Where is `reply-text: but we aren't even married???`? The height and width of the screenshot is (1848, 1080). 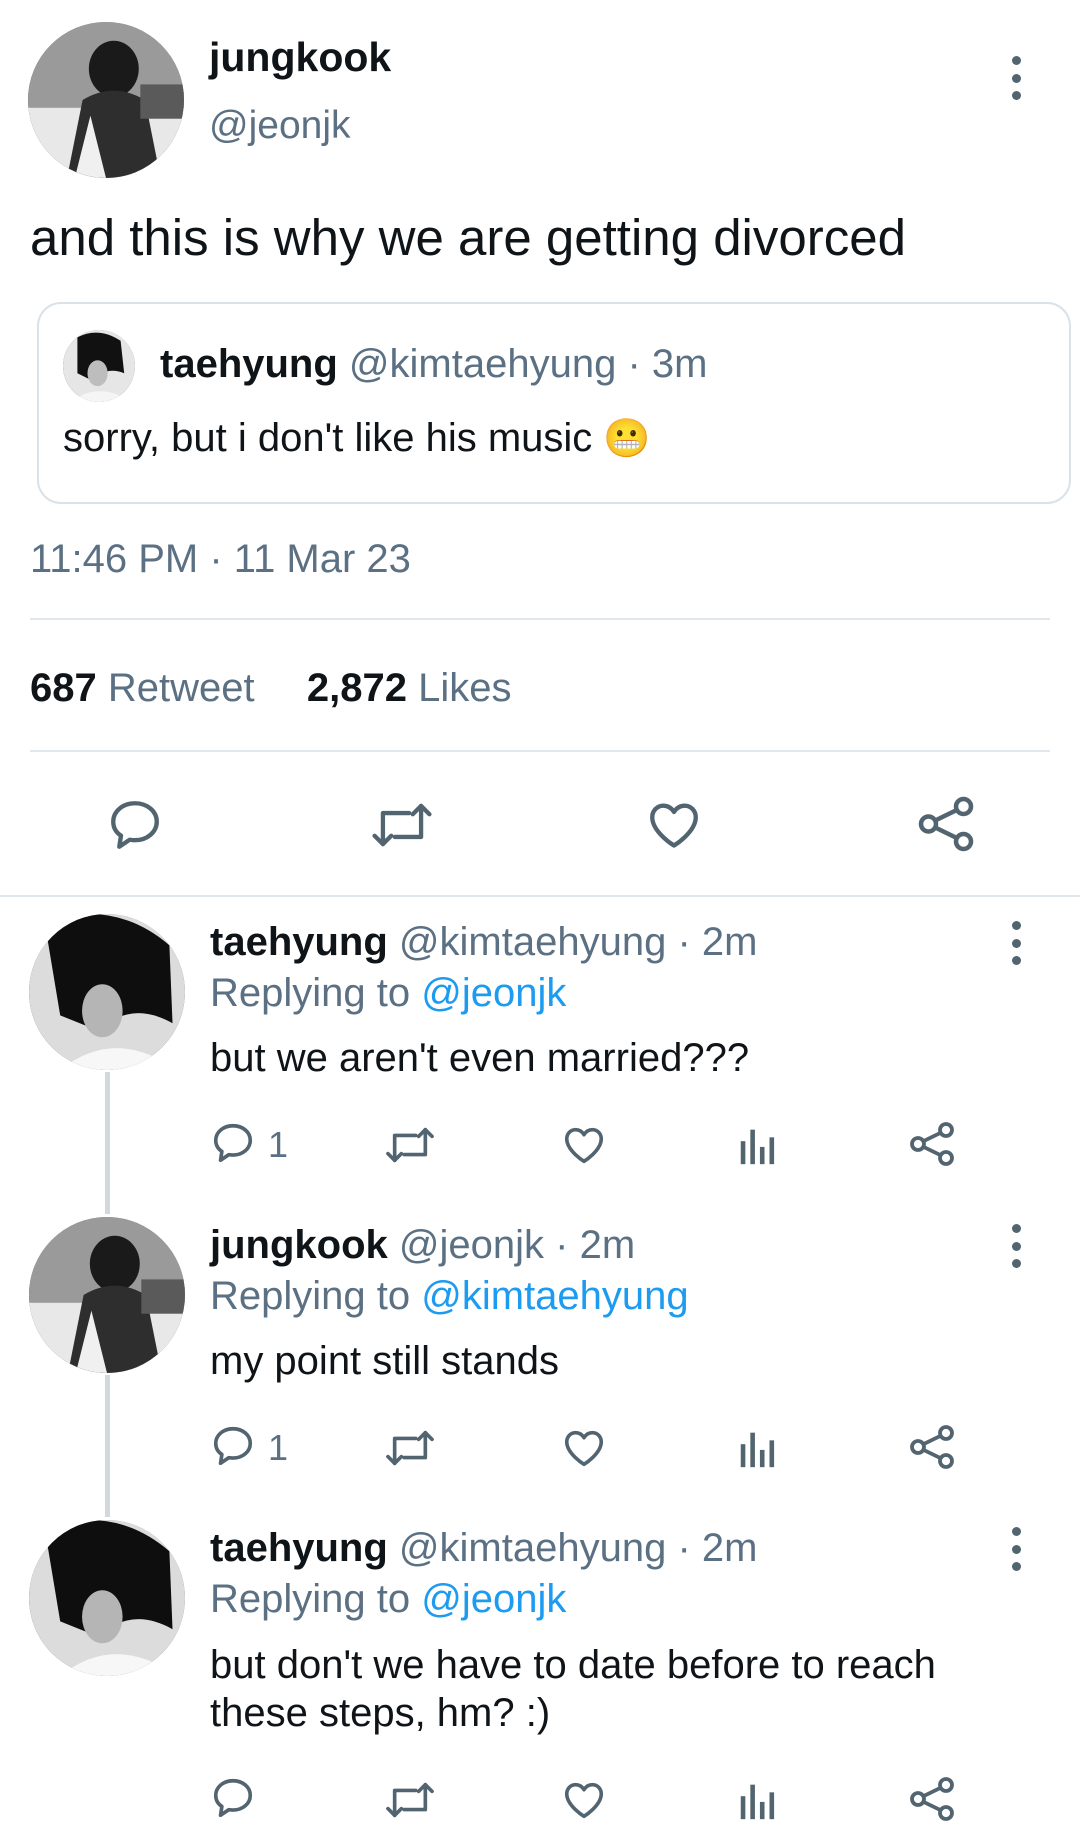
reply-text: but we aren't even married??? is located at coordinates (480, 1058).